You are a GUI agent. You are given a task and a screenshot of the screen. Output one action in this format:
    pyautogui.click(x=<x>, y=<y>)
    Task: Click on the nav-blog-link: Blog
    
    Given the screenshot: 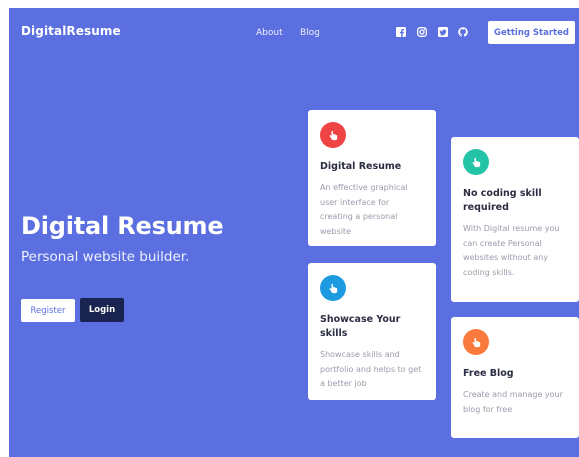 What is the action you would take?
    pyautogui.click(x=310, y=33)
    